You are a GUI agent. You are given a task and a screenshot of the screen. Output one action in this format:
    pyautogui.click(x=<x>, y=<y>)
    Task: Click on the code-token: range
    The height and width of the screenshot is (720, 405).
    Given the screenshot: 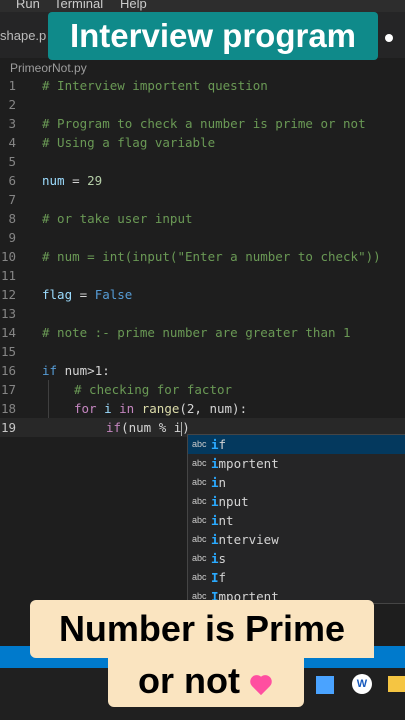 What is the action you would take?
    pyautogui.click(x=157, y=408)
    